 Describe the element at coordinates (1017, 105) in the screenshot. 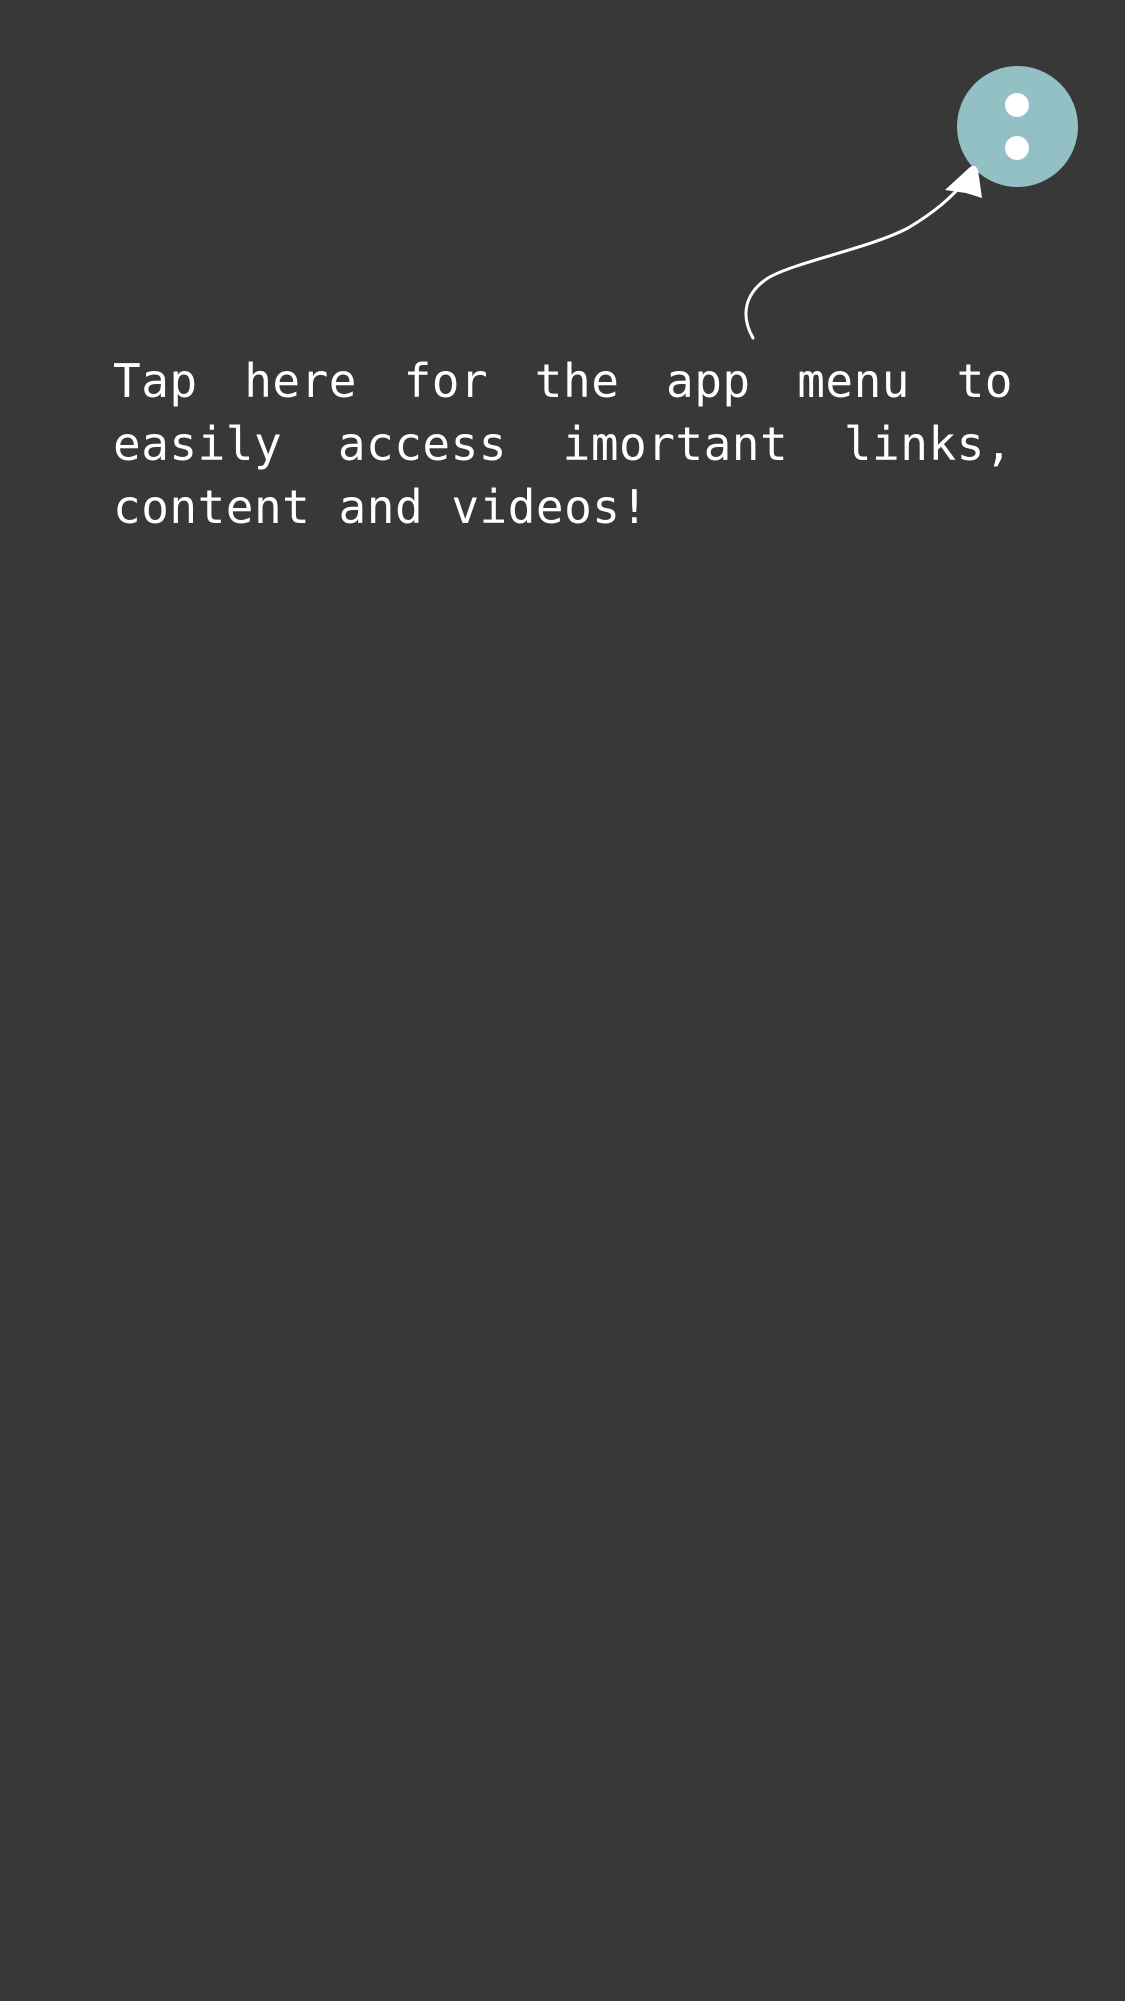

I see `menu-dot-top` at that location.